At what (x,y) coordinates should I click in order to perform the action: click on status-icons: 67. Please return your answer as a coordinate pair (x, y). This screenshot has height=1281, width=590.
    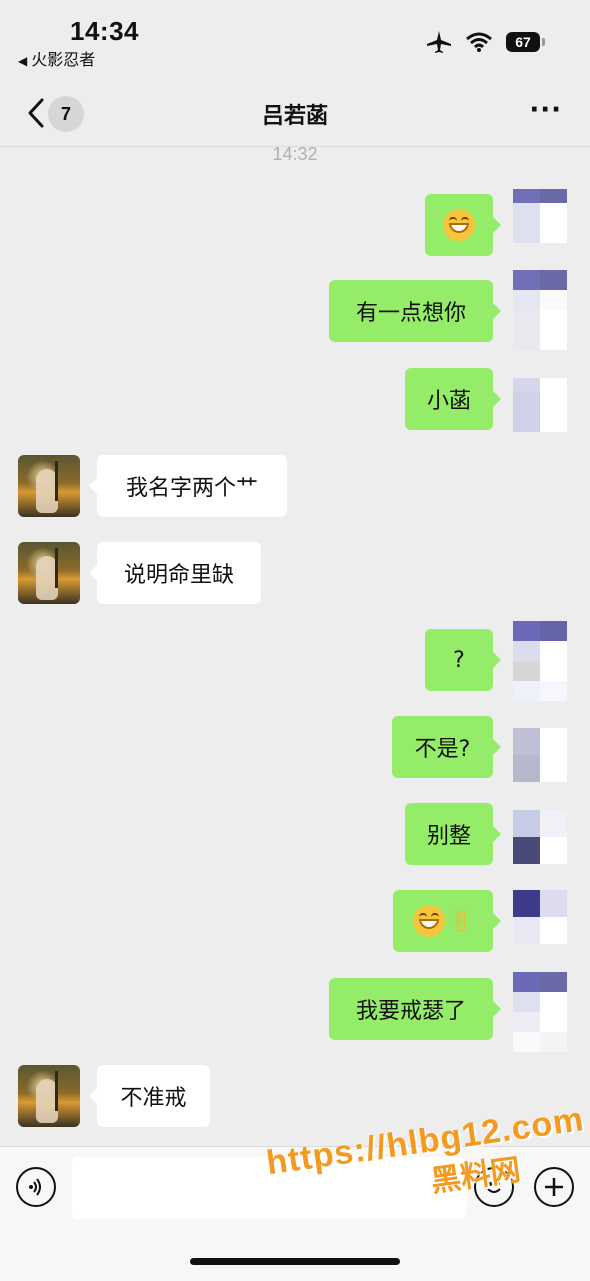
    Looking at the image, I should click on (485, 42).